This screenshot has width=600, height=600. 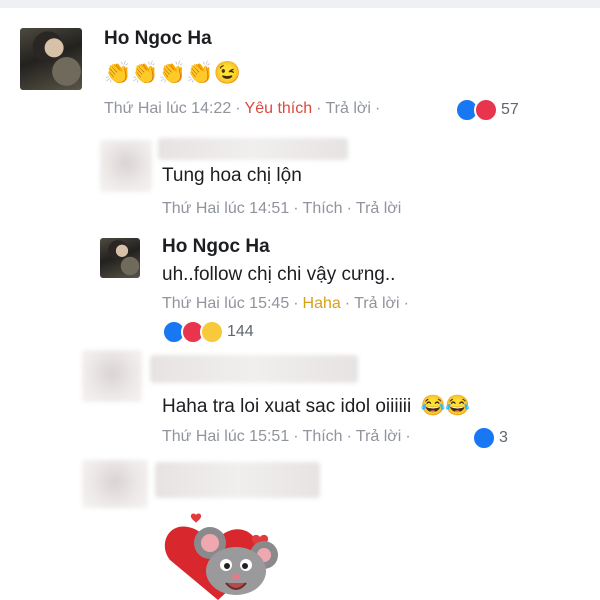 I want to click on comment-meta: Thứ Hai lúc 14:51 · Thích · Trả lời, so click(x=282, y=209).